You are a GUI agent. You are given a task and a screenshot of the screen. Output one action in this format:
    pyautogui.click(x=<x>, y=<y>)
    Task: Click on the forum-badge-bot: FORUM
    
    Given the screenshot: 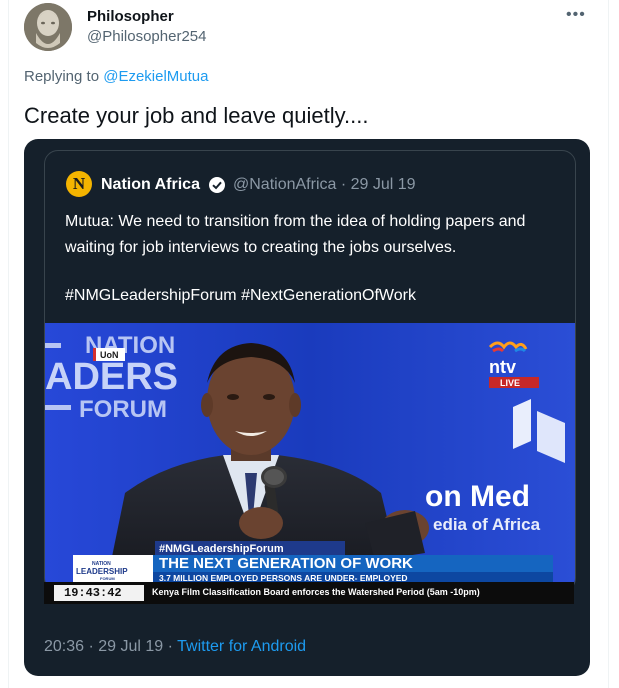 What is the action you would take?
    pyautogui.click(x=107, y=578)
    